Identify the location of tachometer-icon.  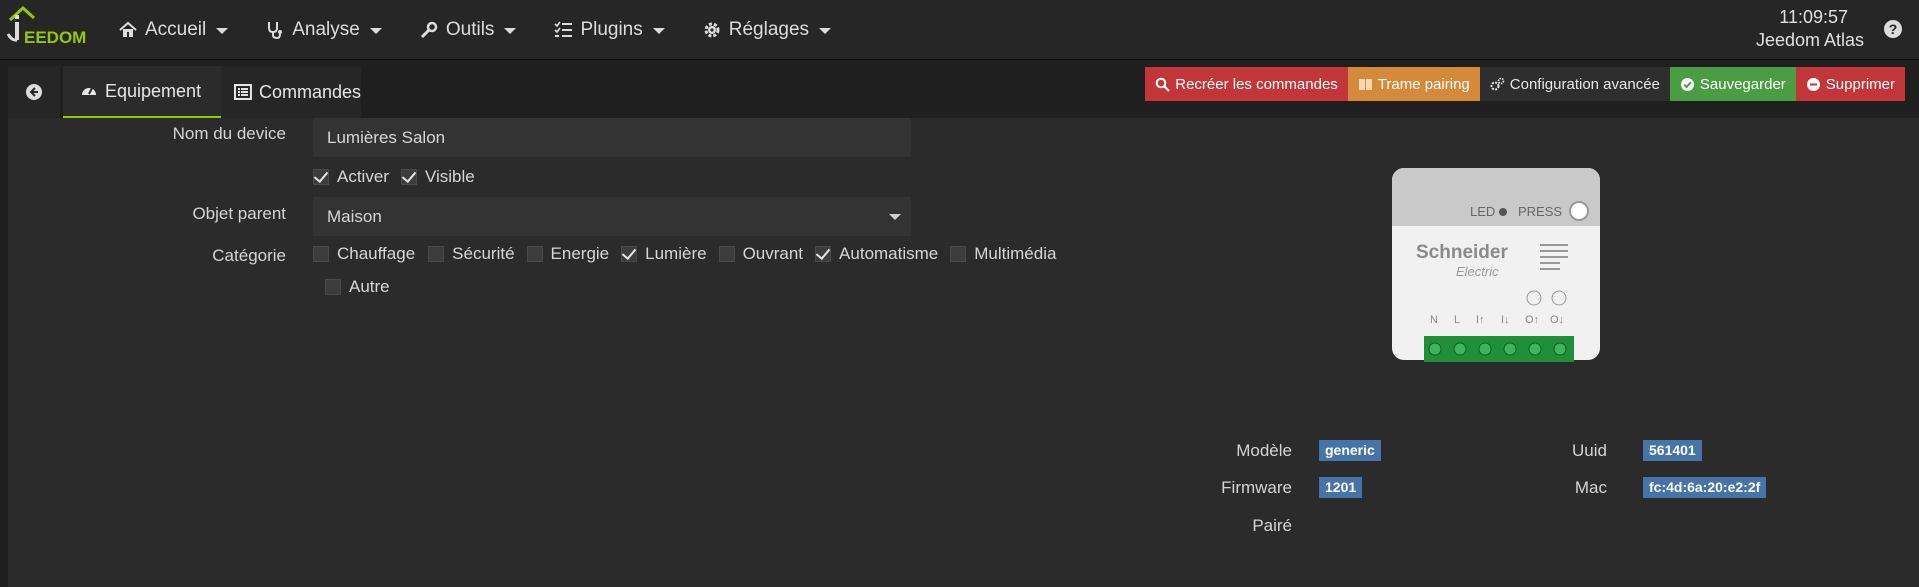
(89, 91).